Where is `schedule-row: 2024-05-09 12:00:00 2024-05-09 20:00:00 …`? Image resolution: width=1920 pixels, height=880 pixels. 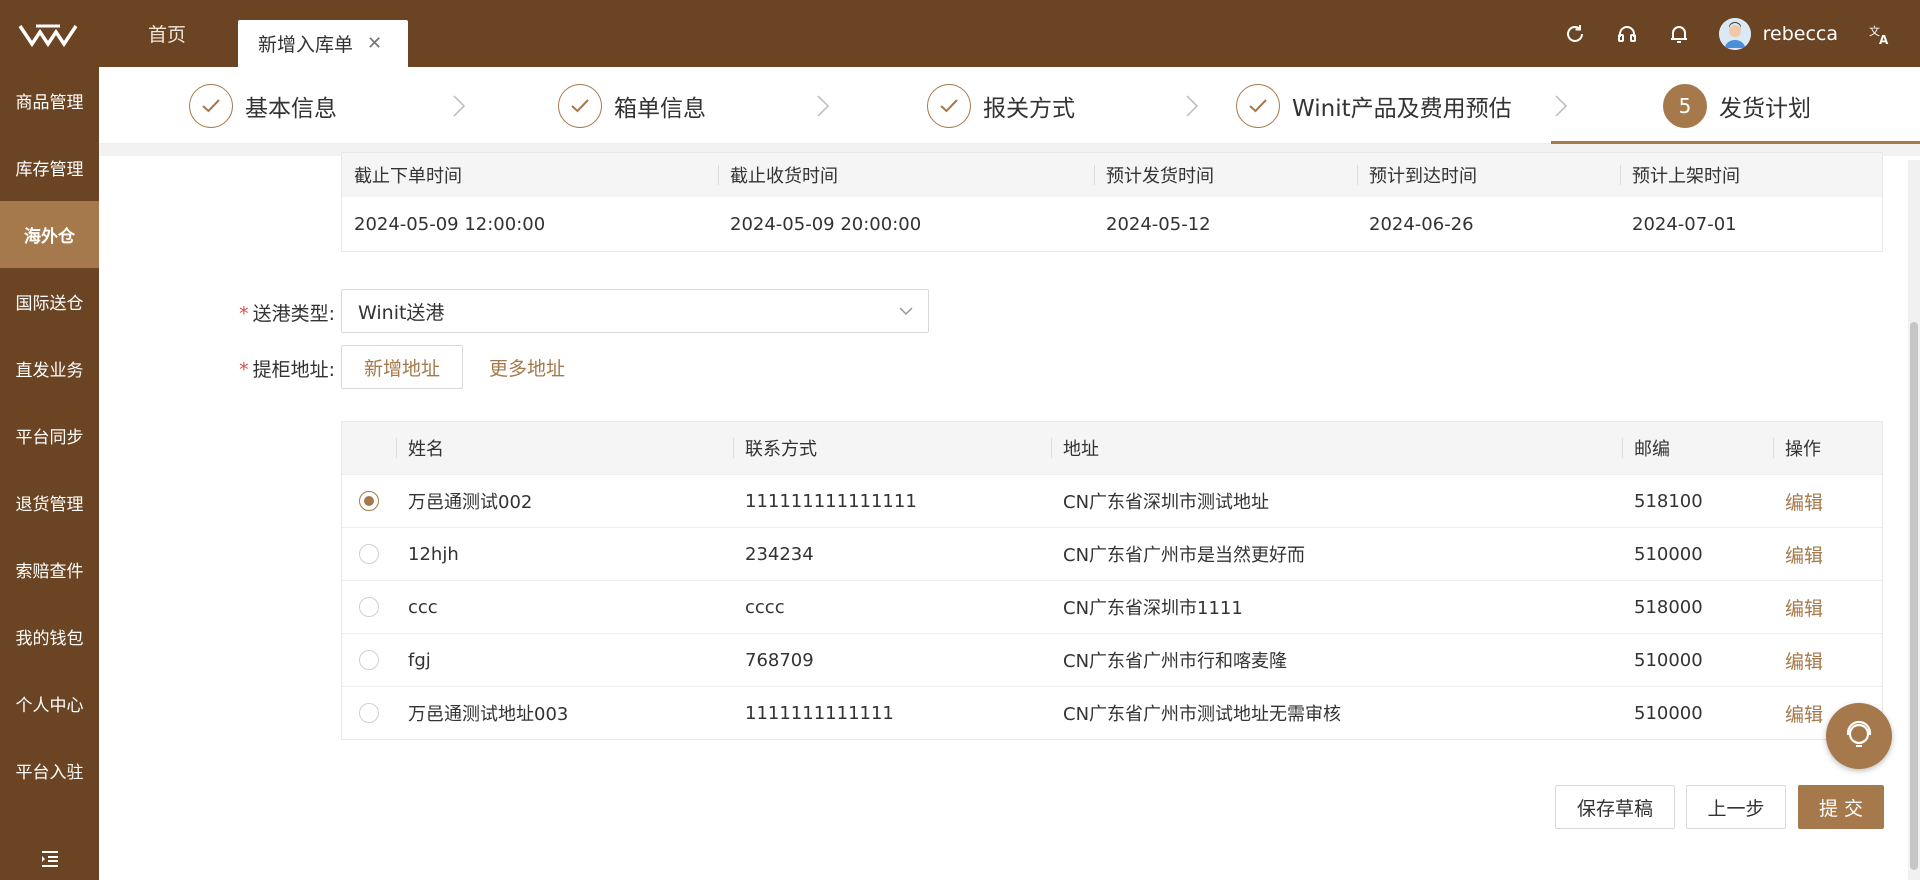
schedule-row: 2024-05-09 12:00:00 2024-05-09 20:00:00 … is located at coordinates (1112, 224).